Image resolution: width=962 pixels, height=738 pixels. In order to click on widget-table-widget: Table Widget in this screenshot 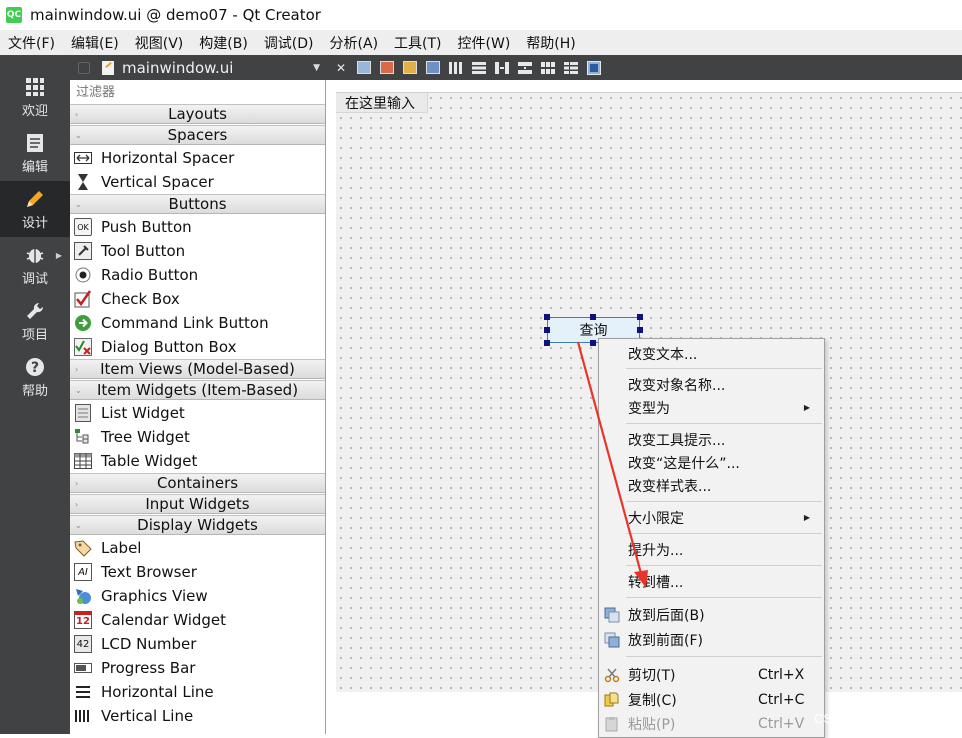, I will do `click(135, 461)`.